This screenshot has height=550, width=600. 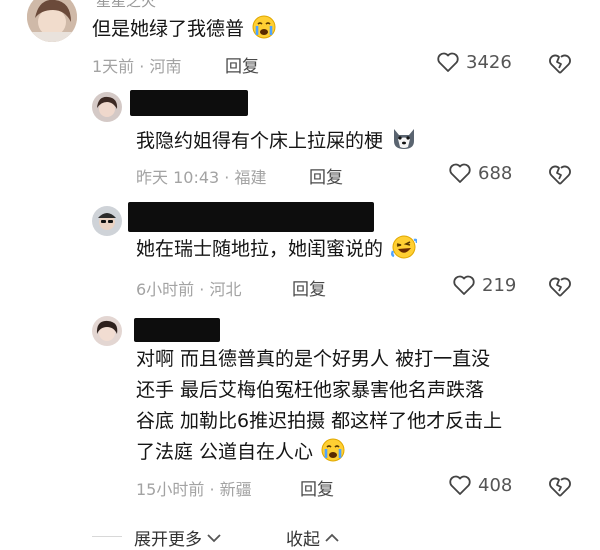 I want to click on username: 星星之火, so click(x=126, y=5).